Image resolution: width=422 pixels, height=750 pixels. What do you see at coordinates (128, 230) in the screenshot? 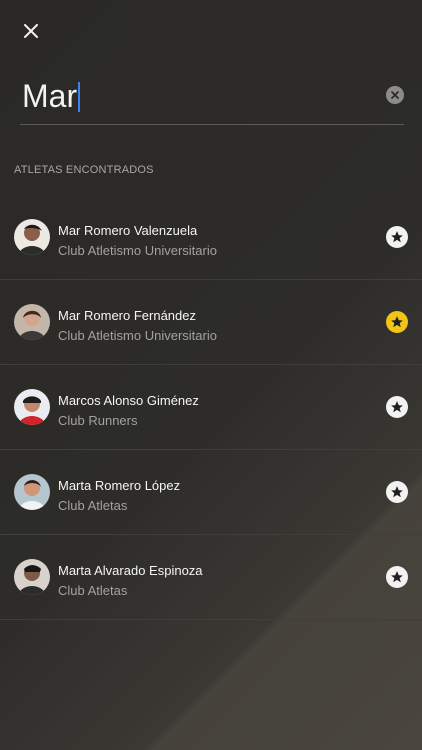
I see `athlete-name: Mar Romero Valenzuela` at bounding box center [128, 230].